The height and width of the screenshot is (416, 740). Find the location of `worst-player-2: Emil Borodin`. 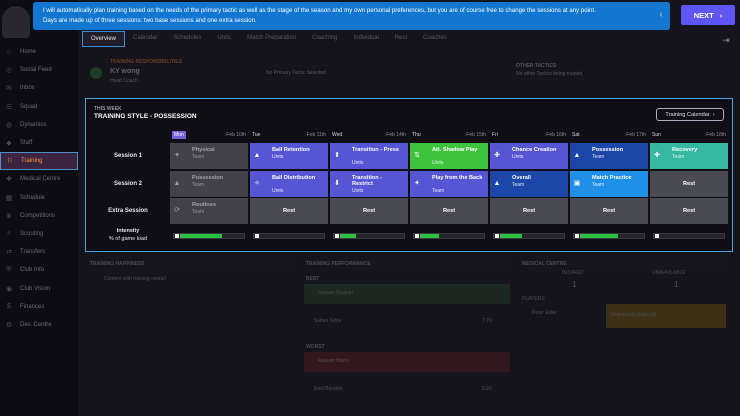

worst-player-2: Emil Borodin is located at coordinates (328, 389).